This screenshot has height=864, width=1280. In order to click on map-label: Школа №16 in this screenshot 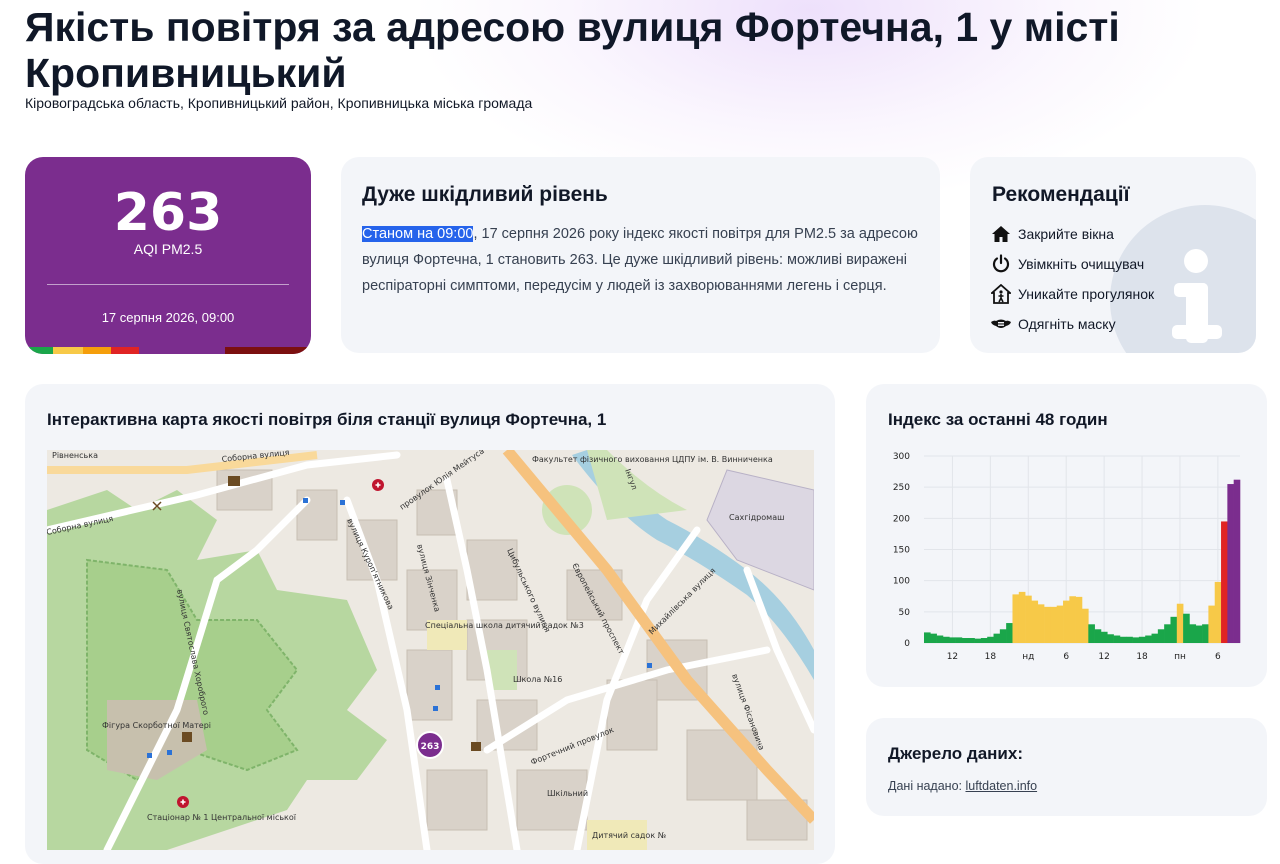, I will do `click(537, 679)`.